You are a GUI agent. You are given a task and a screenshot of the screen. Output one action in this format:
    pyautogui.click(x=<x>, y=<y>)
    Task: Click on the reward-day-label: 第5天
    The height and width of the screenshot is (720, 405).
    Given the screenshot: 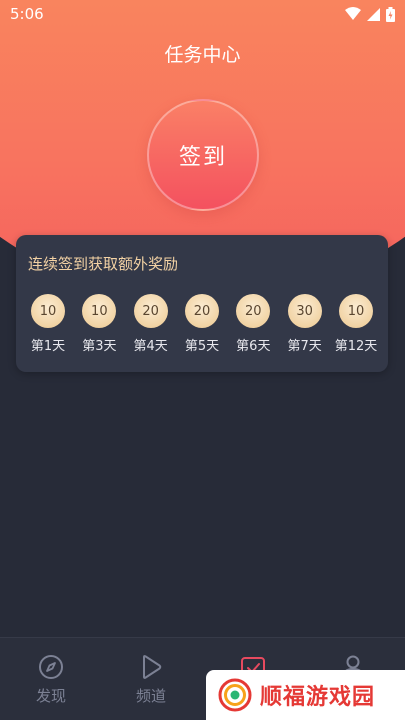 What is the action you would take?
    pyautogui.click(x=202, y=346)
    